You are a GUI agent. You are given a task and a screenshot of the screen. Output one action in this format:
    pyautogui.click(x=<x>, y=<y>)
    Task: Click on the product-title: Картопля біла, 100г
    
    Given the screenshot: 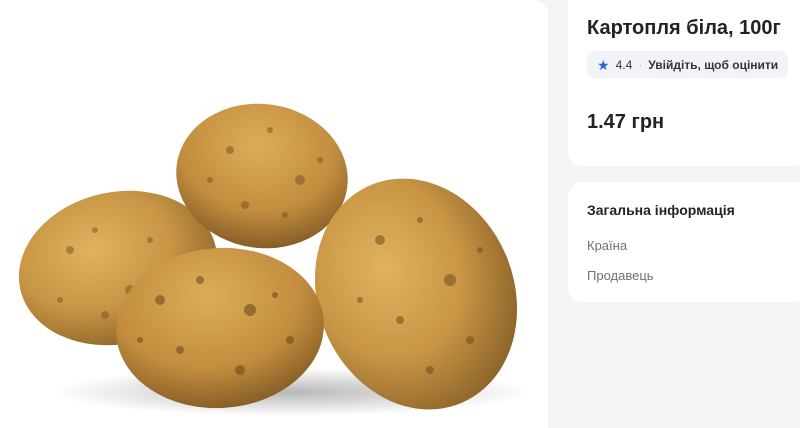 What is the action you would take?
    pyautogui.click(x=684, y=28)
    